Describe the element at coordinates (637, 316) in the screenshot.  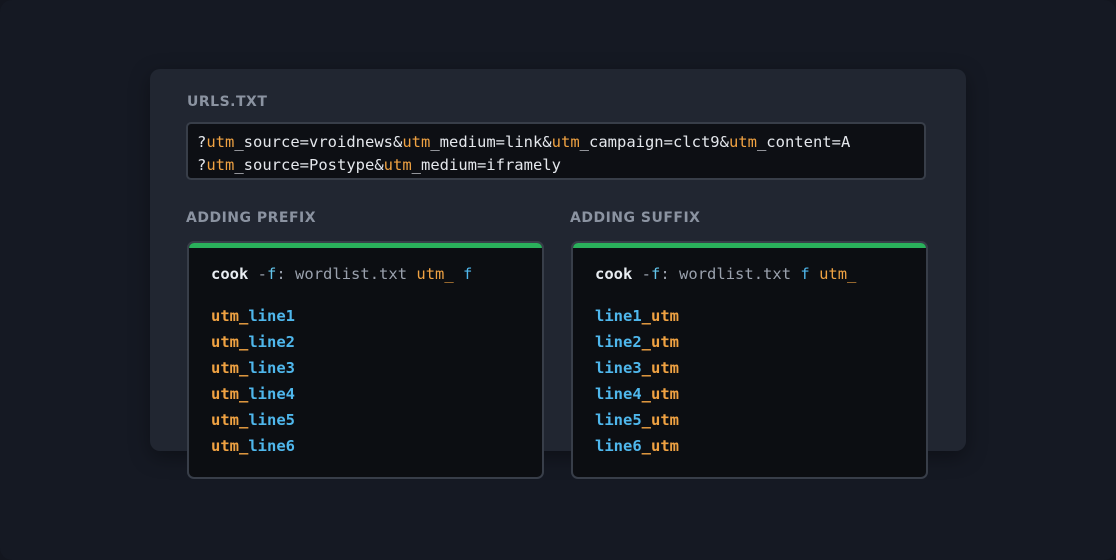
I see `suffix-output-line: line1_utm` at that location.